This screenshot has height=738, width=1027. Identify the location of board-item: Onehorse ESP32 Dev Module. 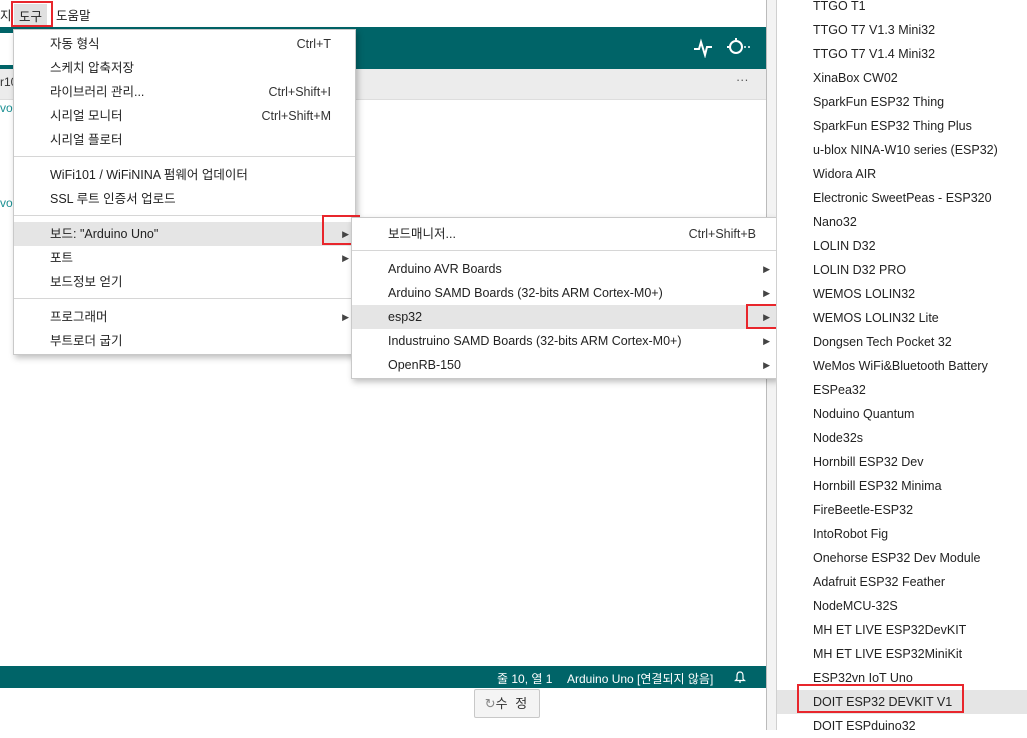
(902, 558).